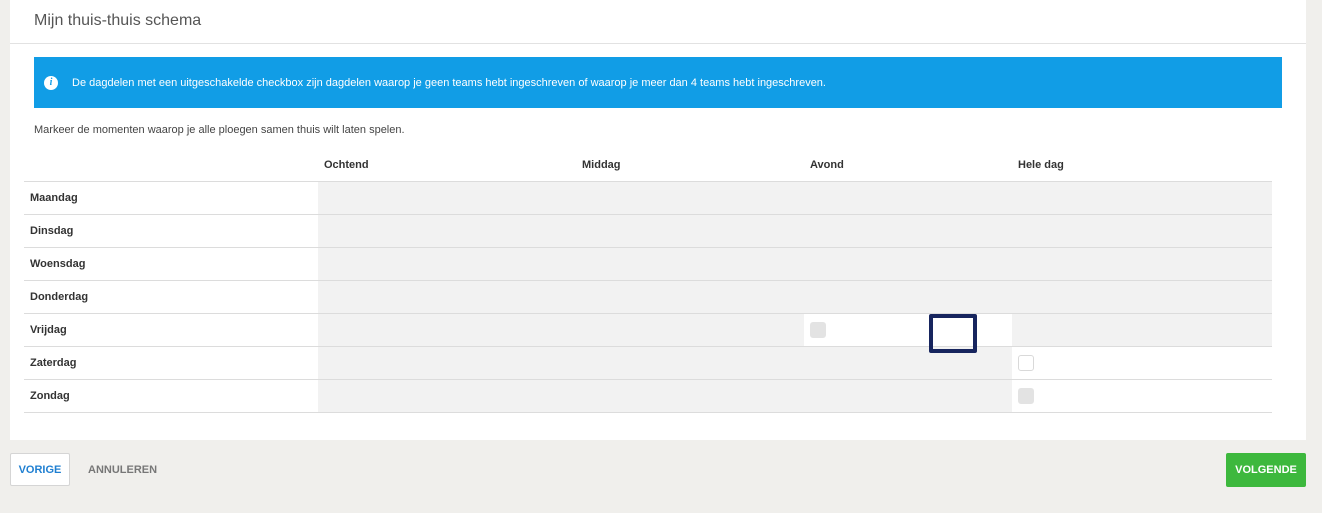  Describe the element at coordinates (171, 166) in the screenshot. I see `column-header-day` at that location.